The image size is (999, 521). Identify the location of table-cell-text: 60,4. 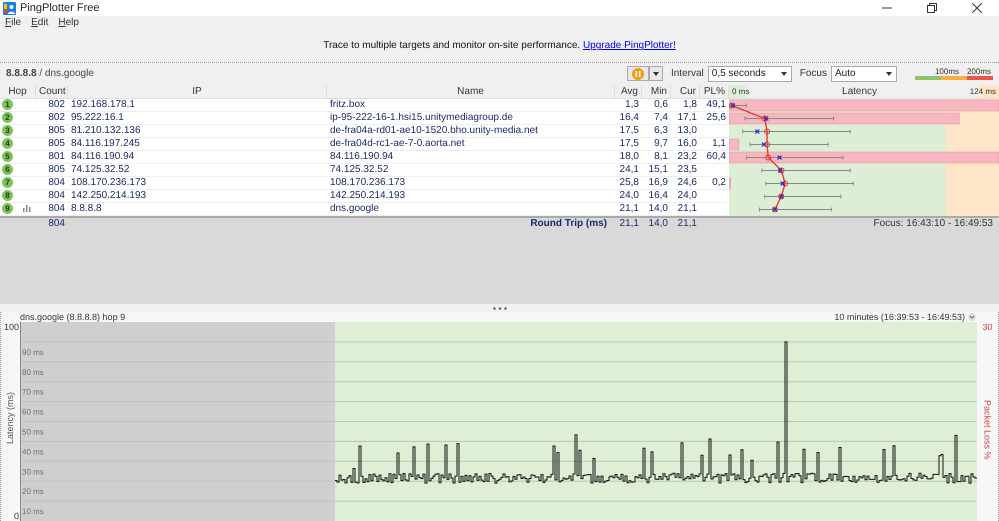
(716, 156).